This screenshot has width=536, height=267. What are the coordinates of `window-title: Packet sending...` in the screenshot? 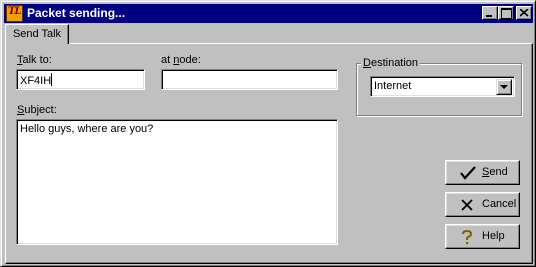 It's located at (76, 13).